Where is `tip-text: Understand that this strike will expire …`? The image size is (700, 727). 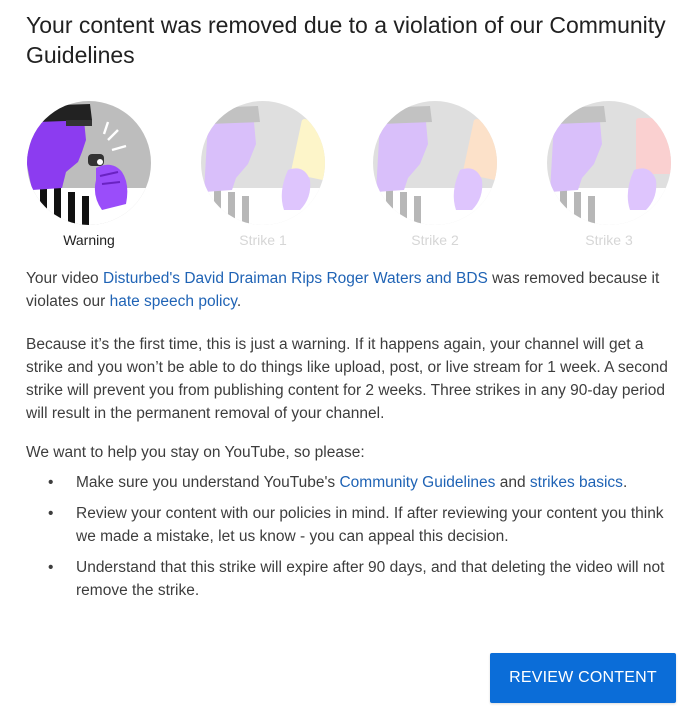
tip-text: Understand that this strike will expire … is located at coordinates (370, 579).